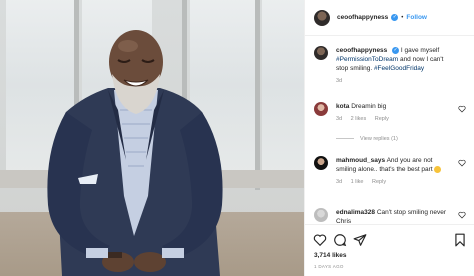  Describe the element at coordinates (340, 240) in the screenshot. I see `comment-icon` at that location.